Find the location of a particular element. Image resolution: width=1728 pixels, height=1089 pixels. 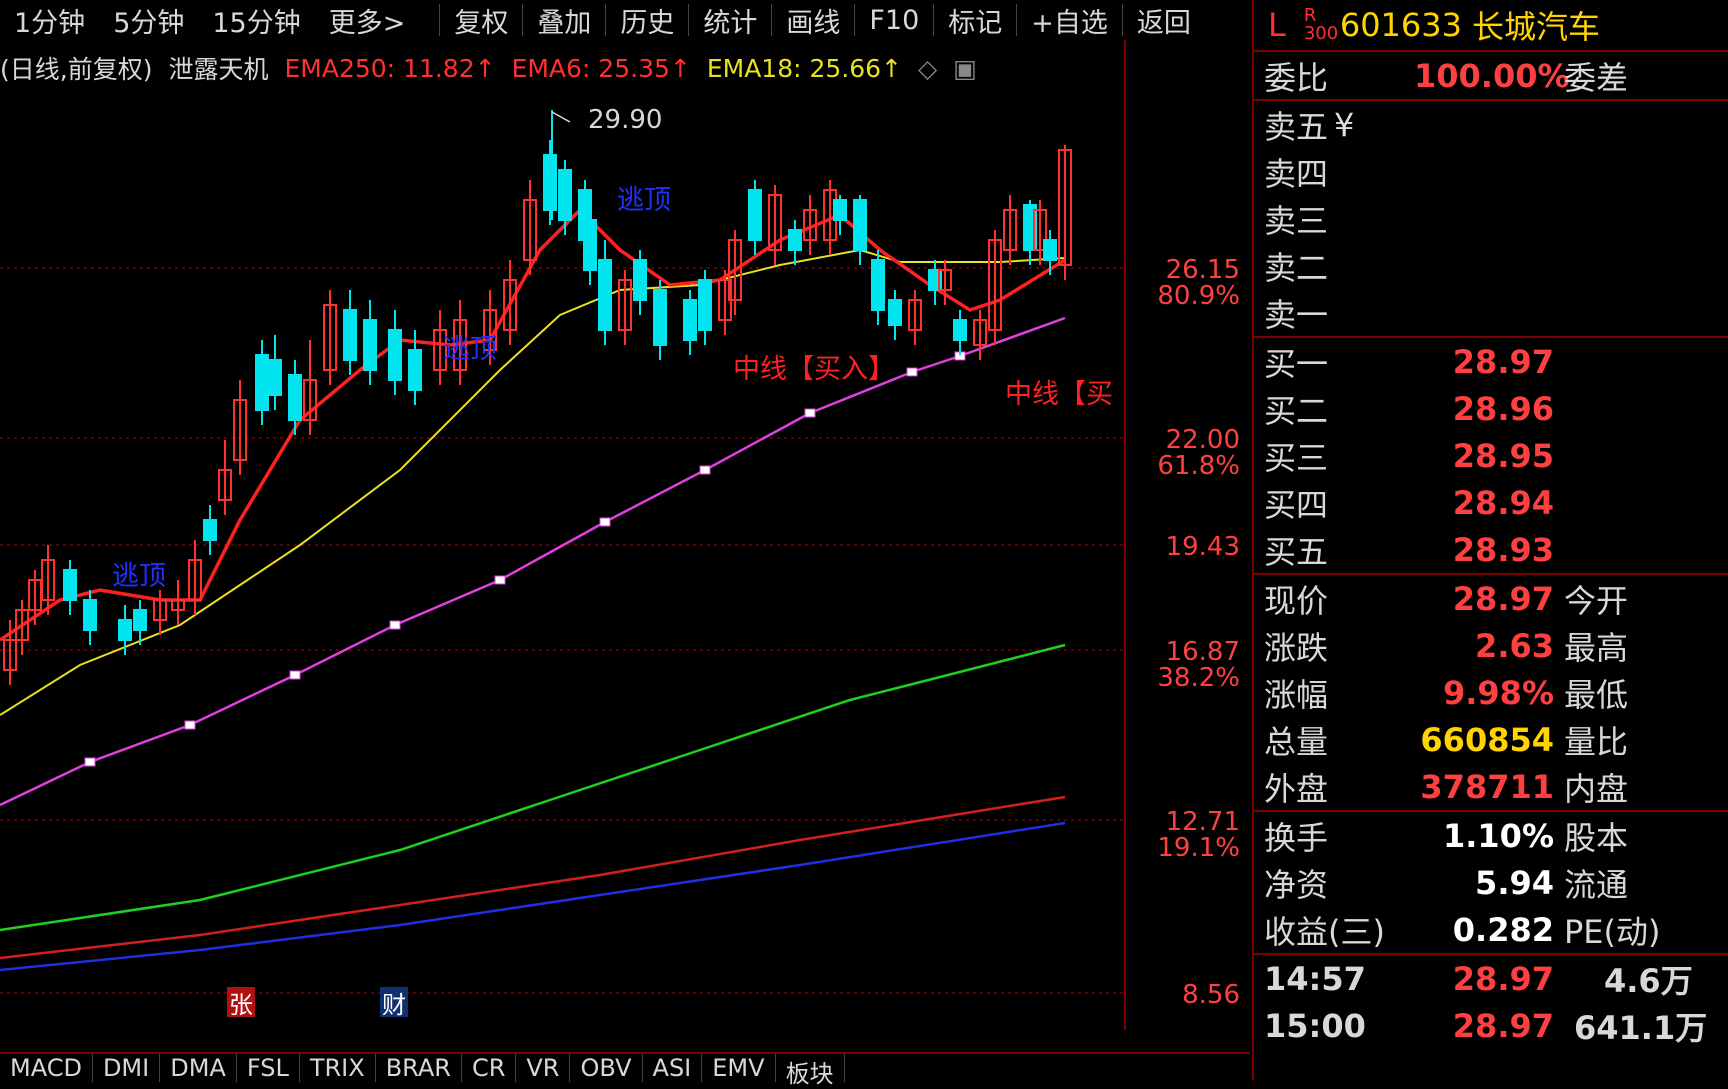

sell-label: 卖四 is located at coordinates (1296, 173).